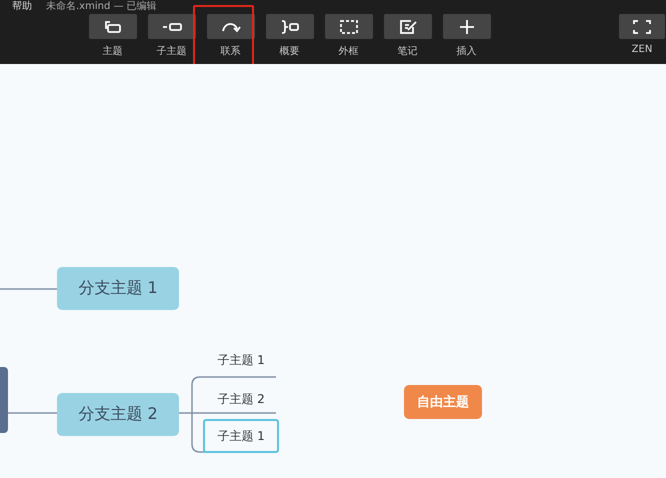  I want to click on toolbar-label: ZEN, so click(642, 49).